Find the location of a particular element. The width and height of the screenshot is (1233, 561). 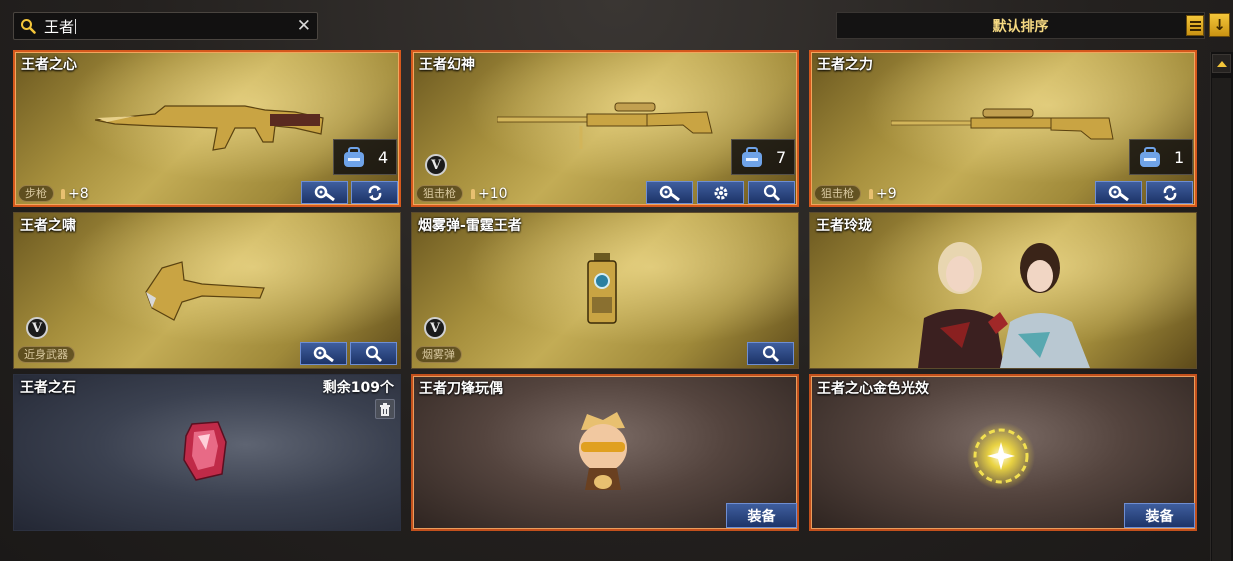

doll-image is located at coordinates (603, 451).